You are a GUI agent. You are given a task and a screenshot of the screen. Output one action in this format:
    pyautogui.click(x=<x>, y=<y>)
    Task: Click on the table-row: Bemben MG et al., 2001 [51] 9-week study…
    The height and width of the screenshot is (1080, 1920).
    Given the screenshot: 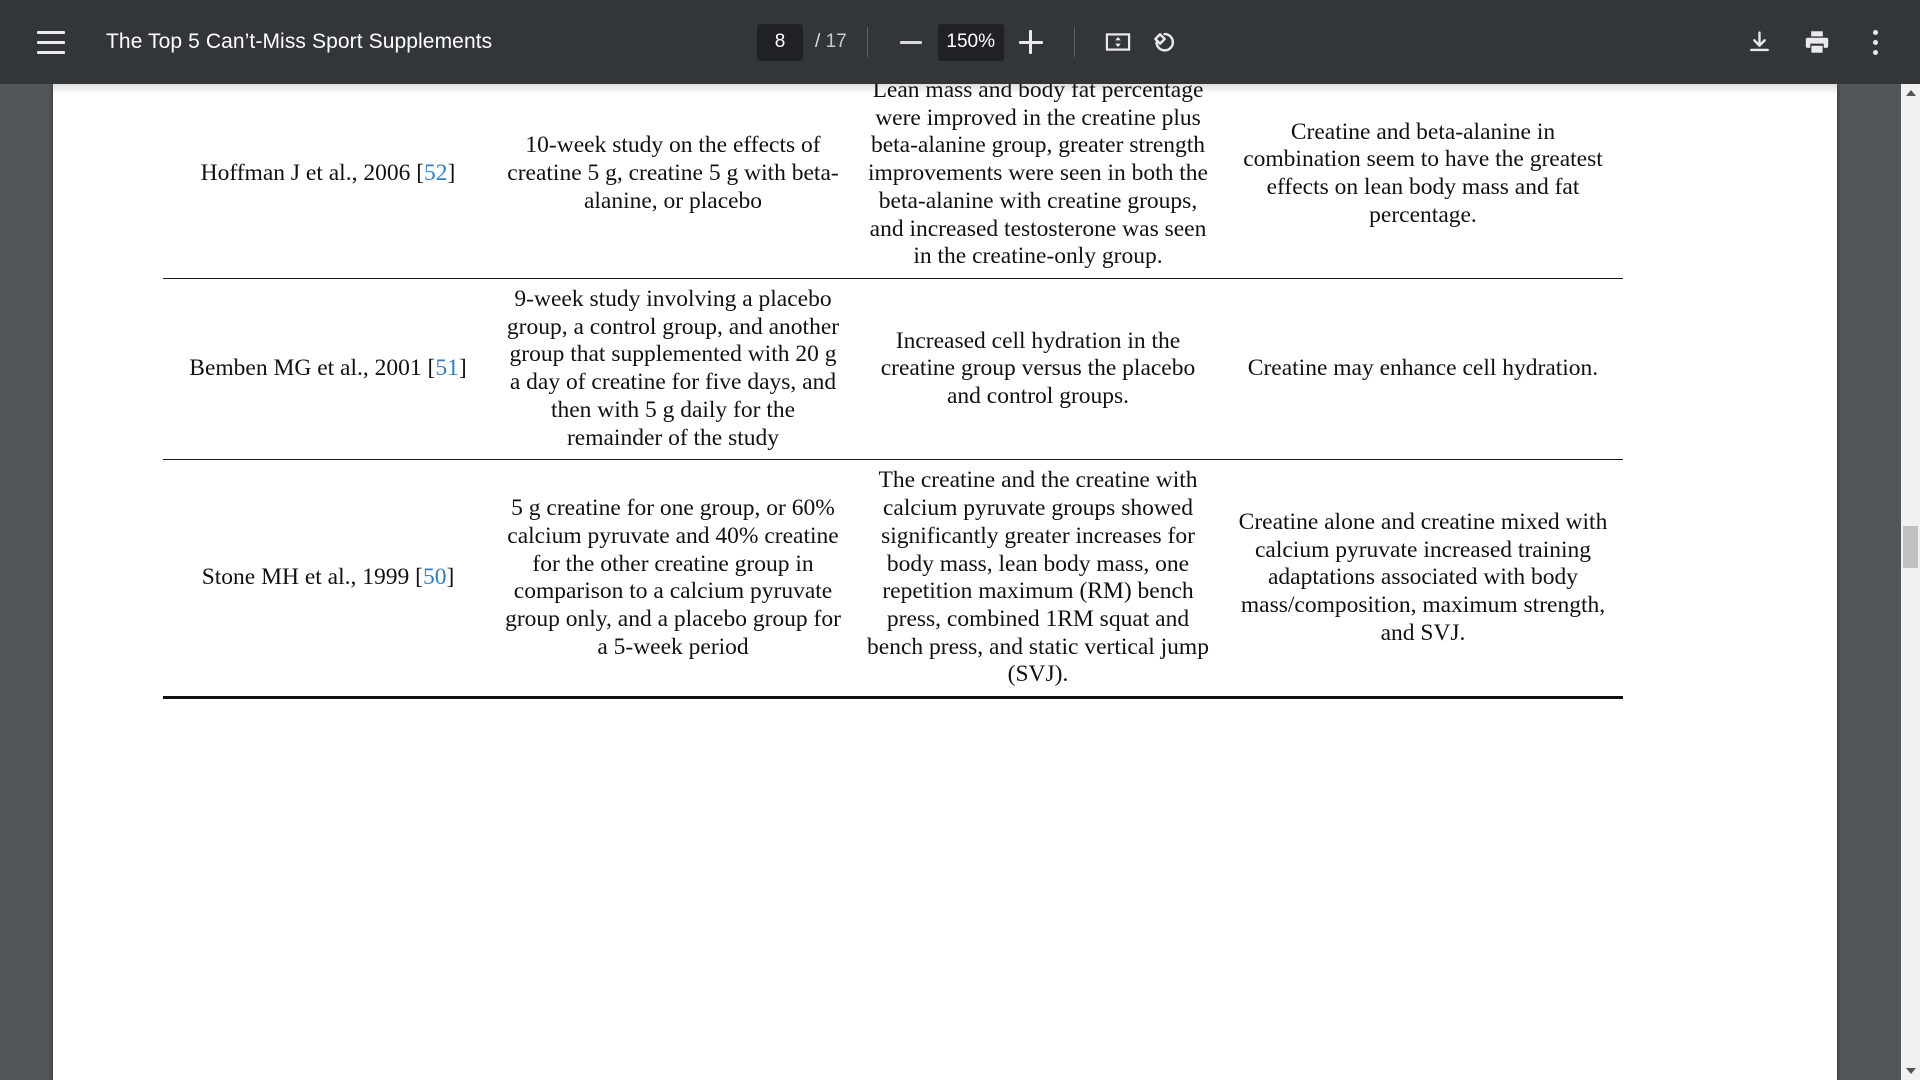 What is the action you would take?
    pyautogui.click(x=893, y=369)
    